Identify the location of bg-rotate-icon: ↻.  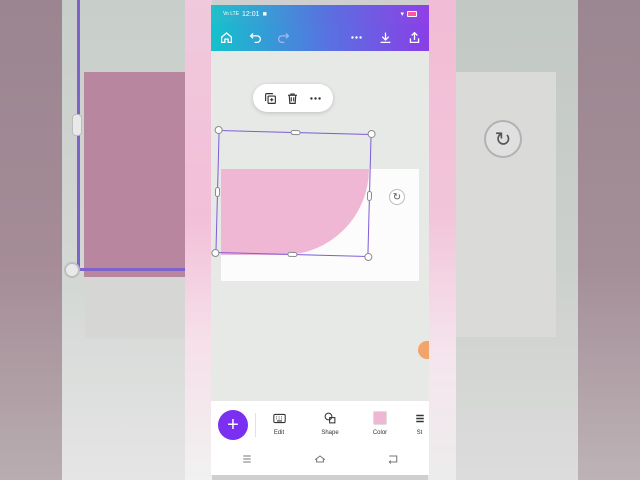
(503, 139).